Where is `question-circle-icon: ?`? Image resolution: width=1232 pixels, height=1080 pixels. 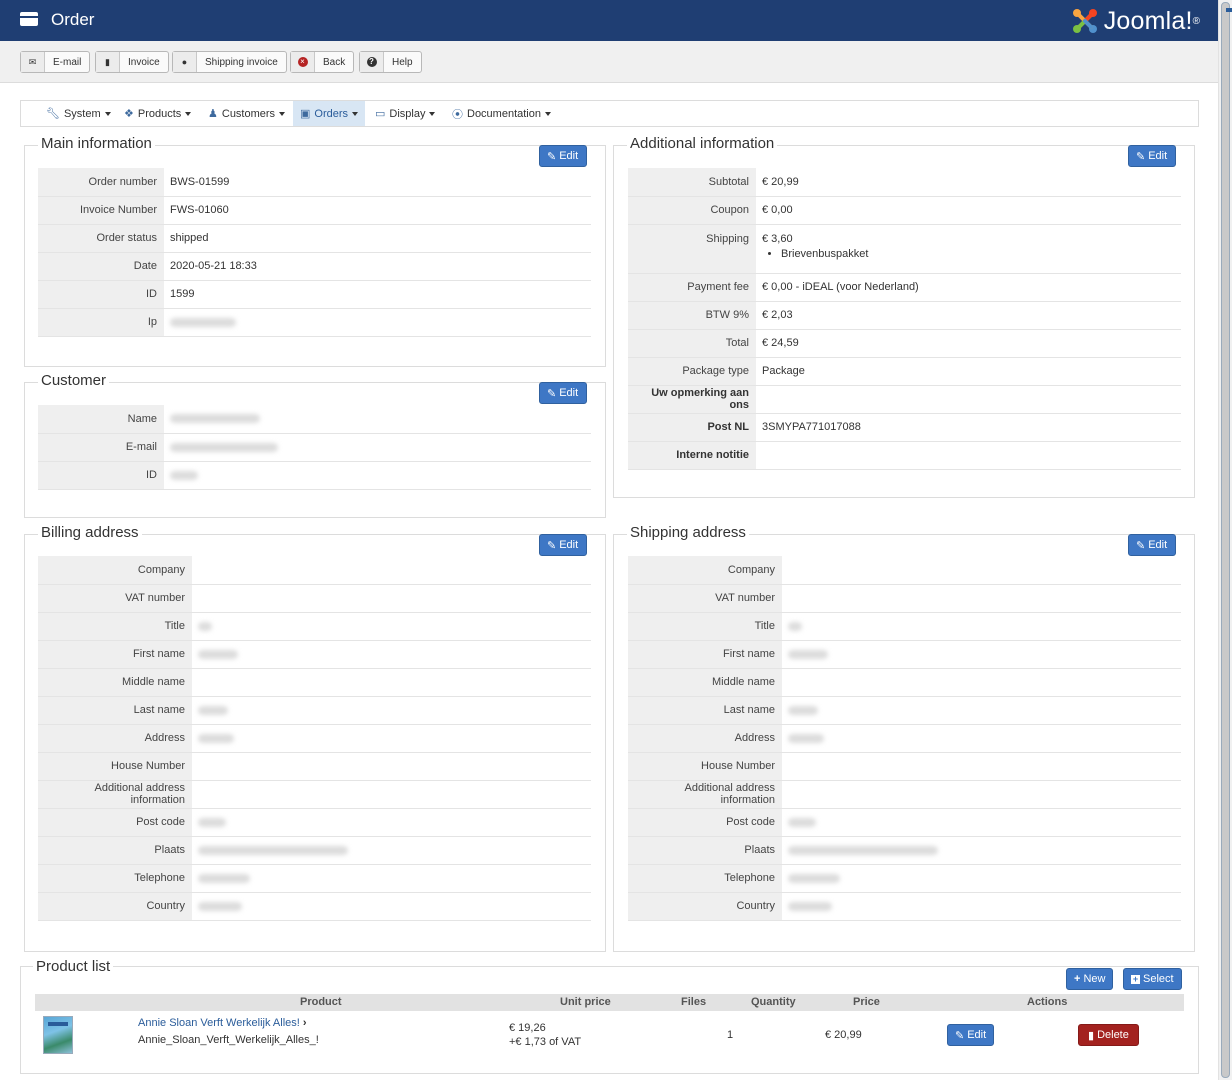 question-circle-icon: ? is located at coordinates (371, 62).